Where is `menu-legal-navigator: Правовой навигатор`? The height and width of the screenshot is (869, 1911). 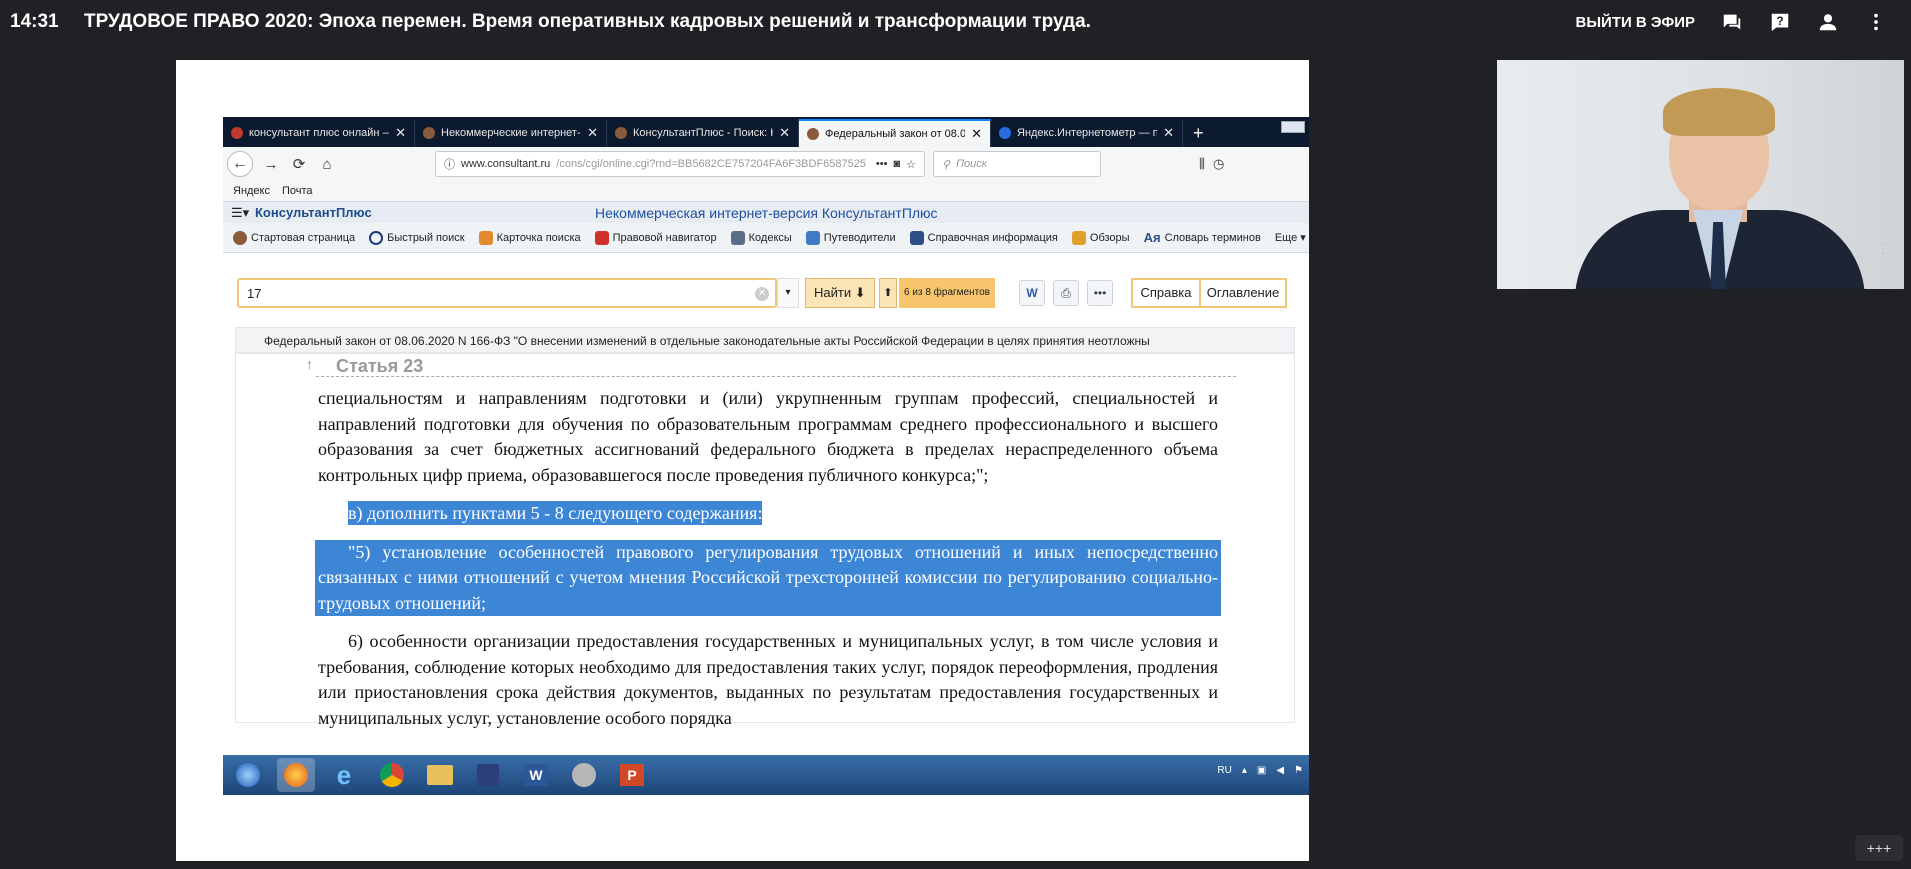 menu-legal-navigator: Правовой навигатор is located at coordinates (655, 237).